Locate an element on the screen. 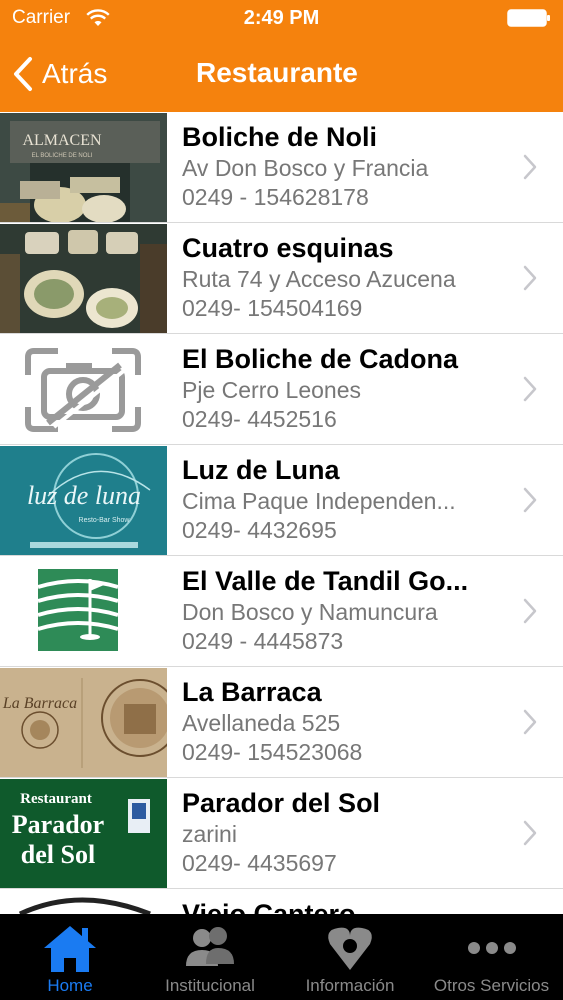 The height and width of the screenshot is (1000, 563). restaurant-thumbnail: ALMACEN EL BOLICHE DE NOLI is located at coordinates (83, 167).